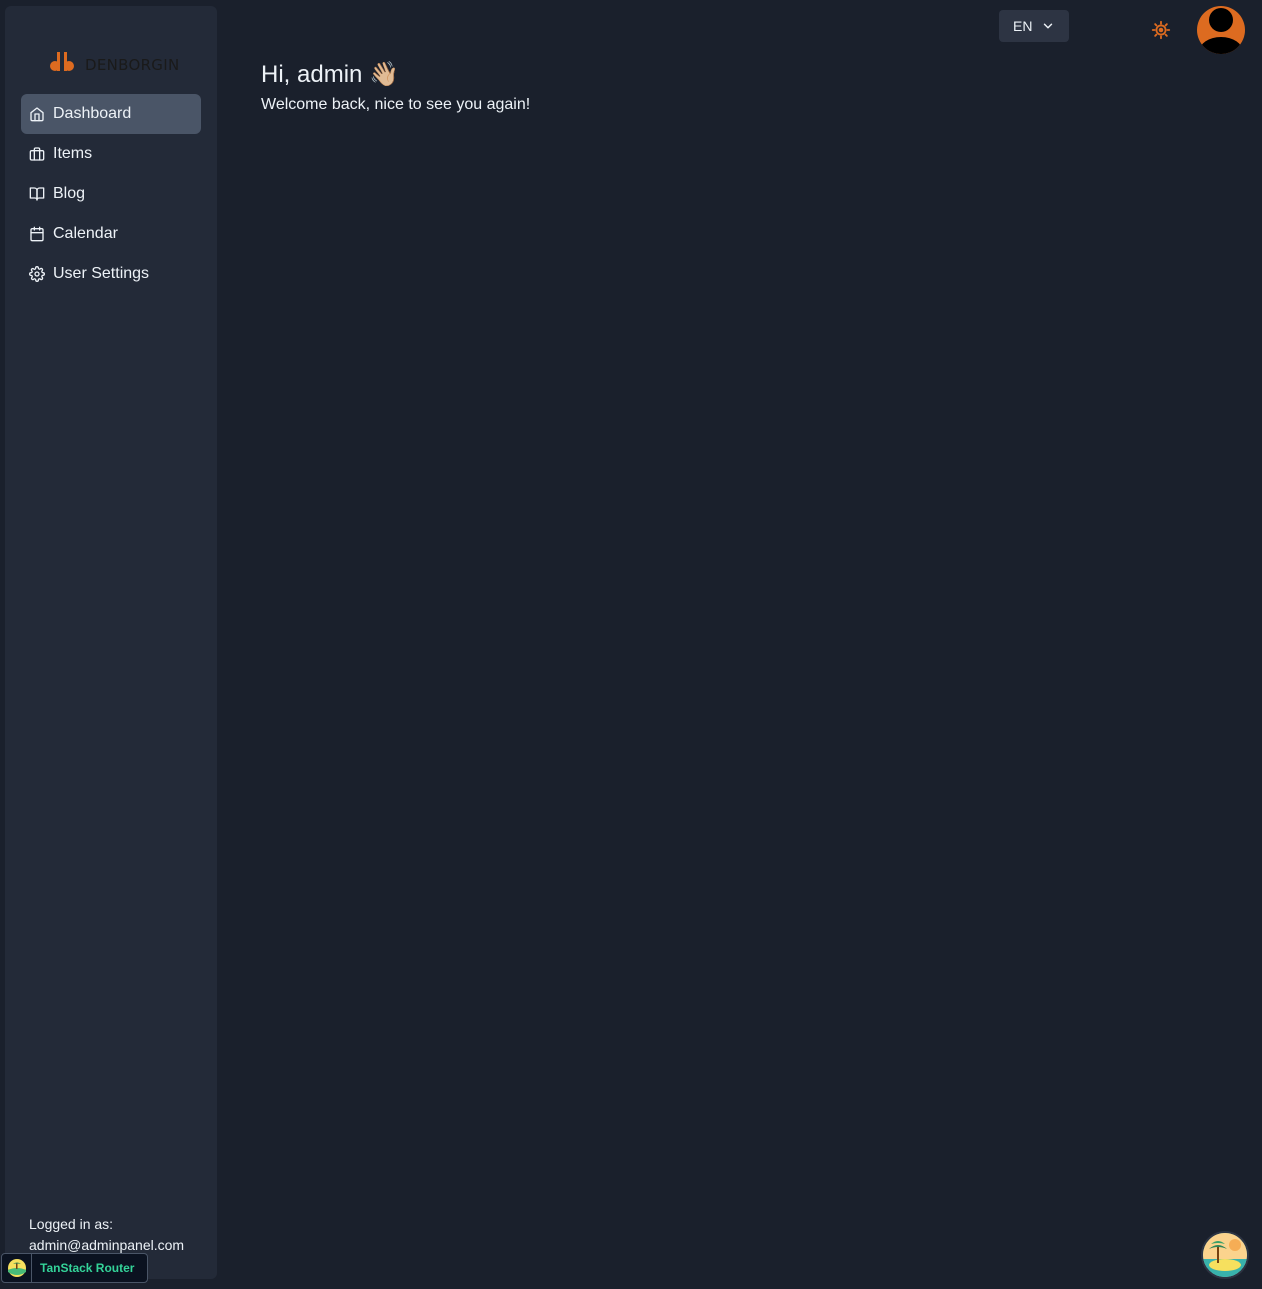  What do you see at coordinates (62, 61) in the screenshot?
I see `brand-logo-mark-icon` at bounding box center [62, 61].